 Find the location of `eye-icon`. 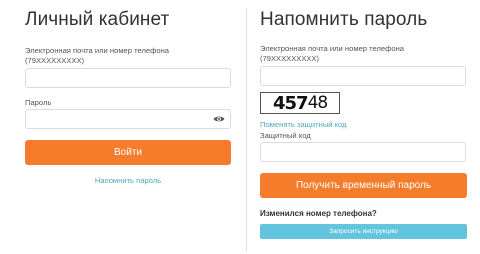

eye-icon is located at coordinates (219, 119).